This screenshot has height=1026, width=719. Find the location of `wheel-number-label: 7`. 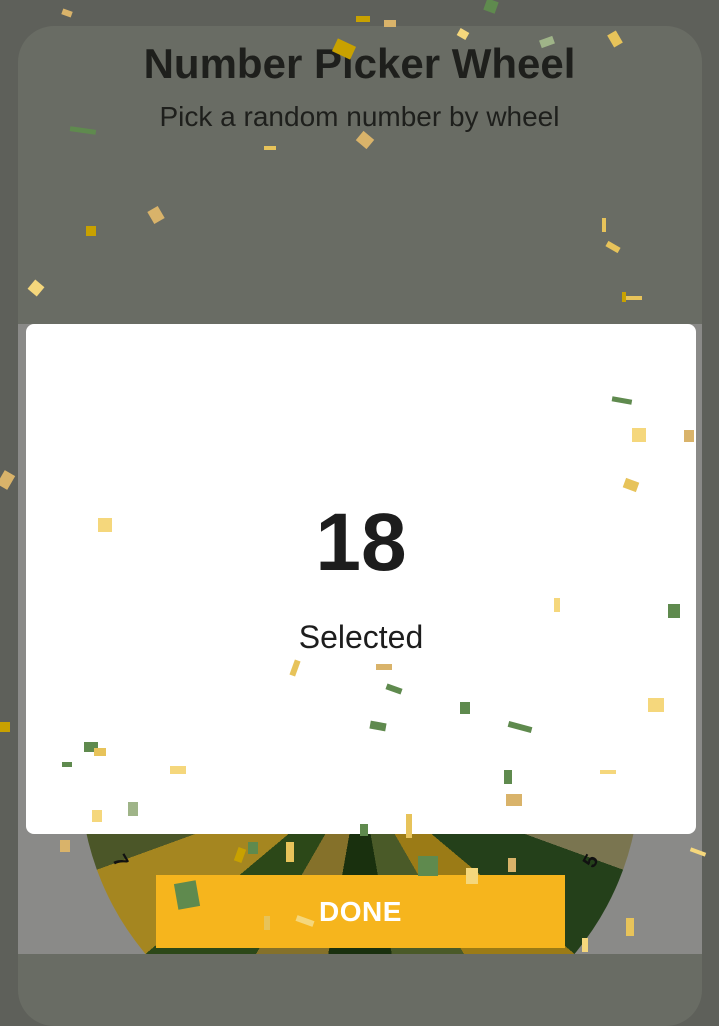

wheel-number-label: 7 is located at coordinates (120, 861).